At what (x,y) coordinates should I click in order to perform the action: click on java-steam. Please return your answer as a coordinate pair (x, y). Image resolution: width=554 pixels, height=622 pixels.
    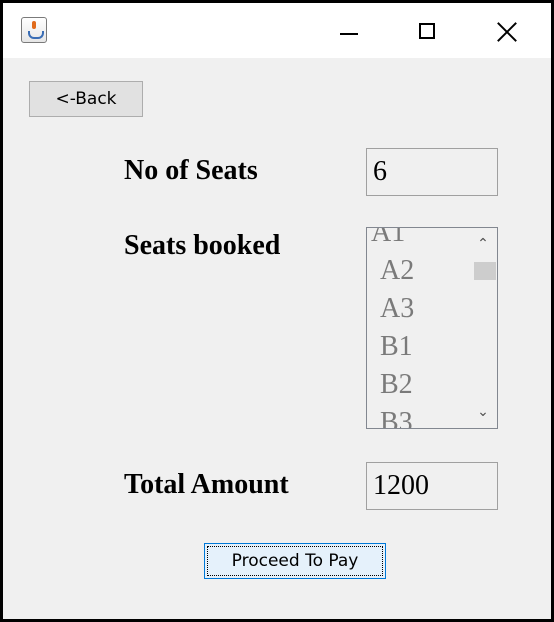
    Looking at the image, I should click on (34, 25).